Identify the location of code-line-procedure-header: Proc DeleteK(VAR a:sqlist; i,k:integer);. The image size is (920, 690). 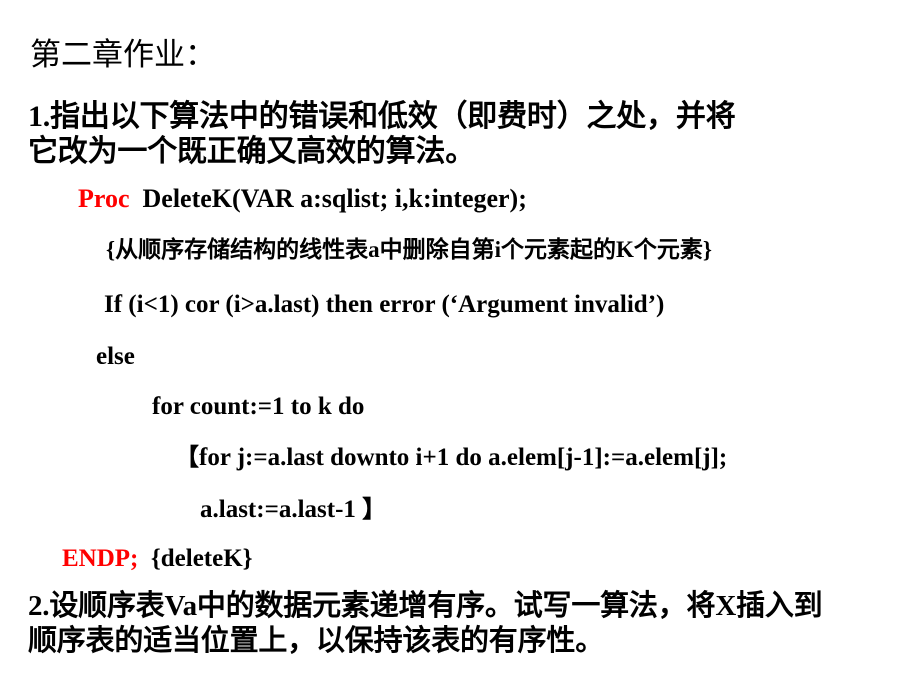
(302, 199).